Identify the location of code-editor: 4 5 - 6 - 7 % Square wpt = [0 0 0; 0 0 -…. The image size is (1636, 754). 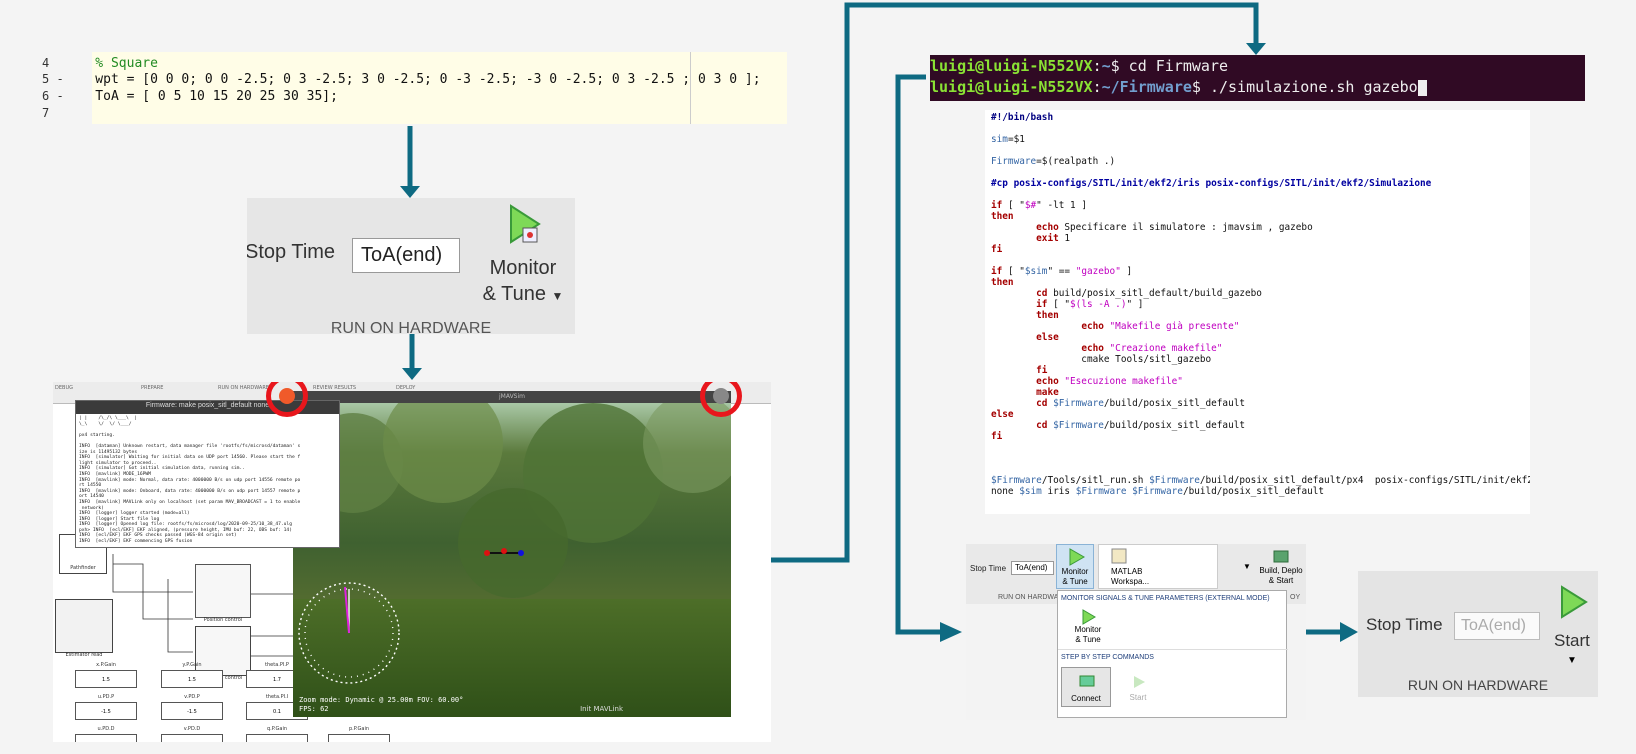
(409, 88).